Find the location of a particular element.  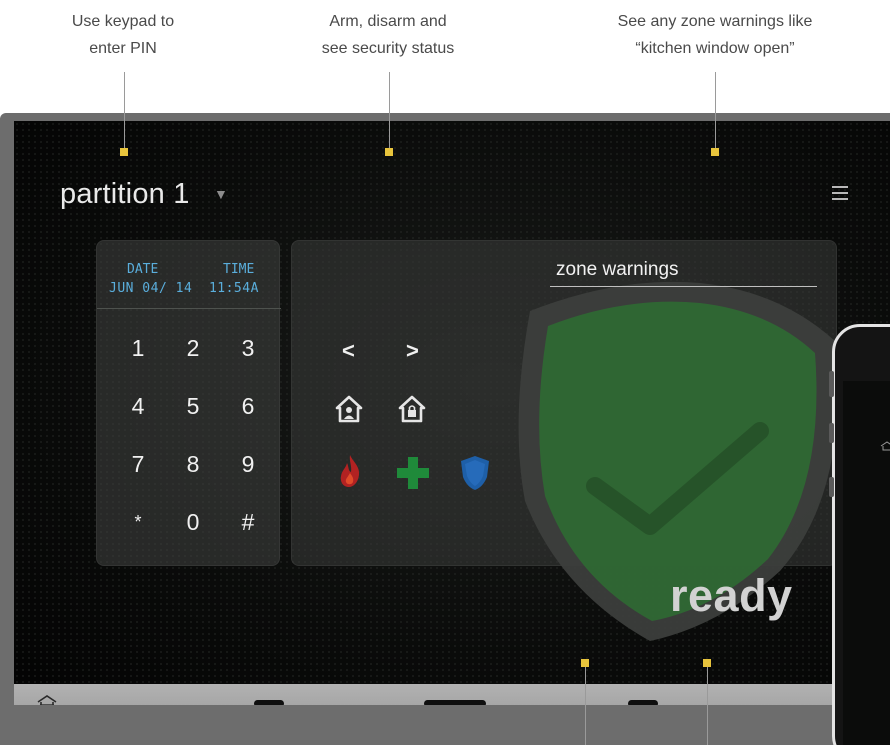

keypad-key-star: * is located at coordinates (138, 522).